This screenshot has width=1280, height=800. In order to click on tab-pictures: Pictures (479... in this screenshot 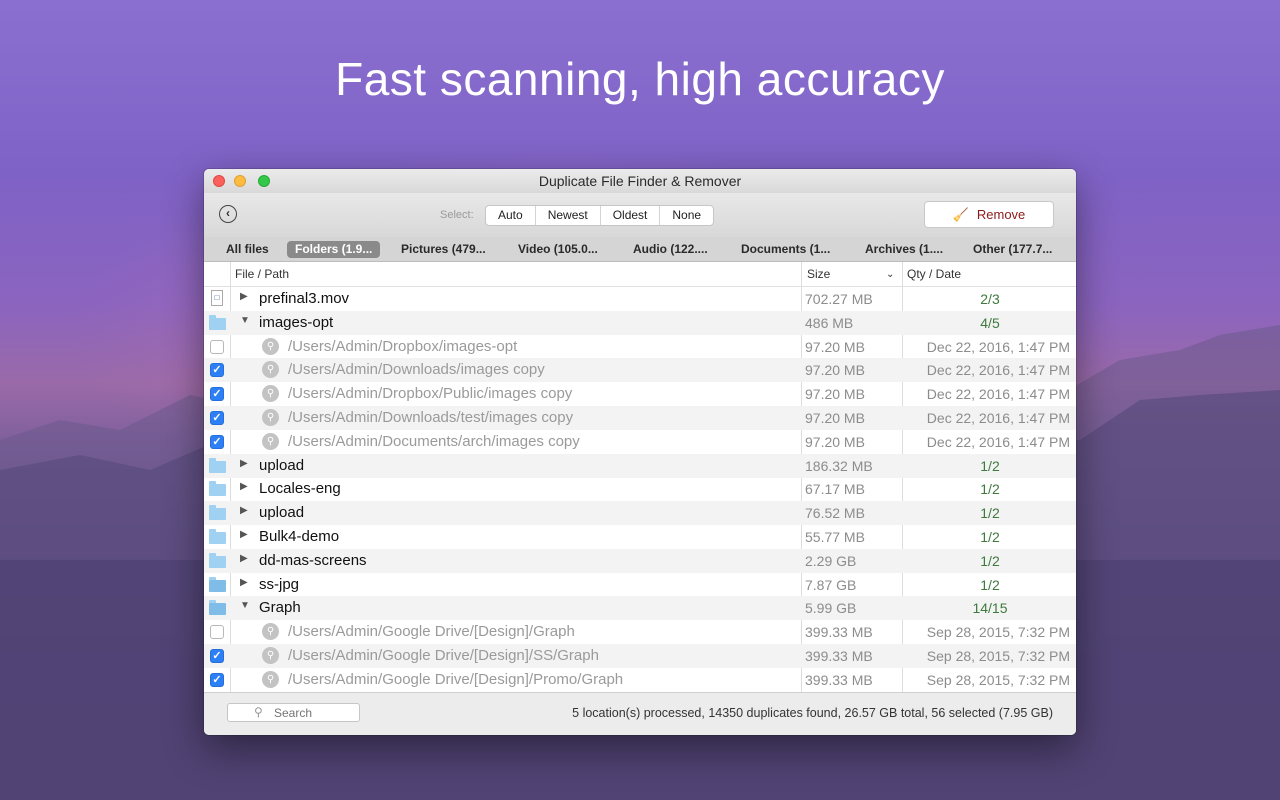, I will do `click(443, 249)`.